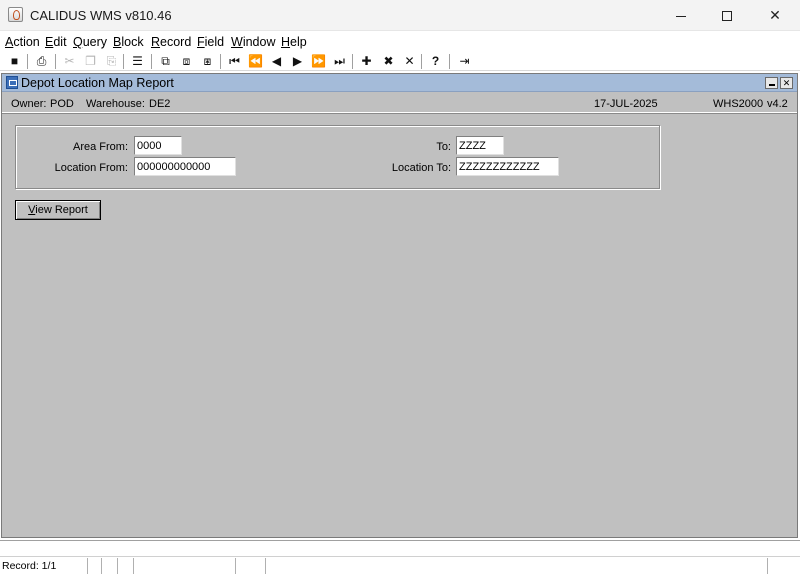  What do you see at coordinates (294, 42) in the screenshot?
I see `menu-help: Help` at bounding box center [294, 42].